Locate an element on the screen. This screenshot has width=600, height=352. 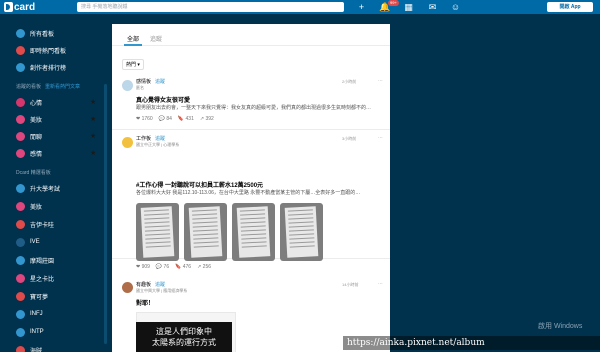
featured-board-label: 美妝 is located at coordinates (36, 207).